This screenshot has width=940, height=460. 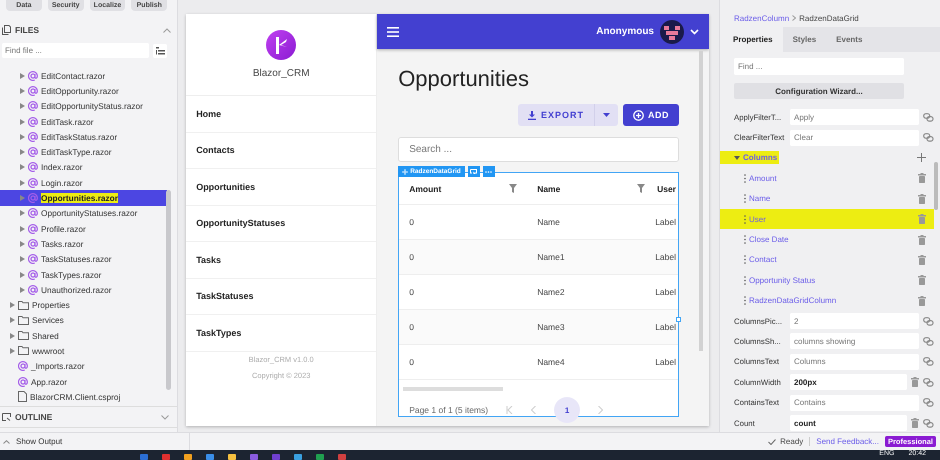 What do you see at coordinates (834, 260) in the screenshot?
I see `column-item: Contact` at bounding box center [834, 260].